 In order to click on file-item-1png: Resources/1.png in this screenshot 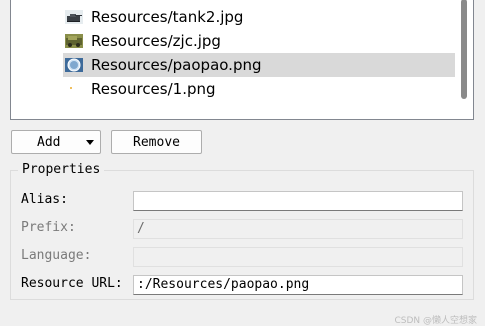, I will do `click(259, 89)`.